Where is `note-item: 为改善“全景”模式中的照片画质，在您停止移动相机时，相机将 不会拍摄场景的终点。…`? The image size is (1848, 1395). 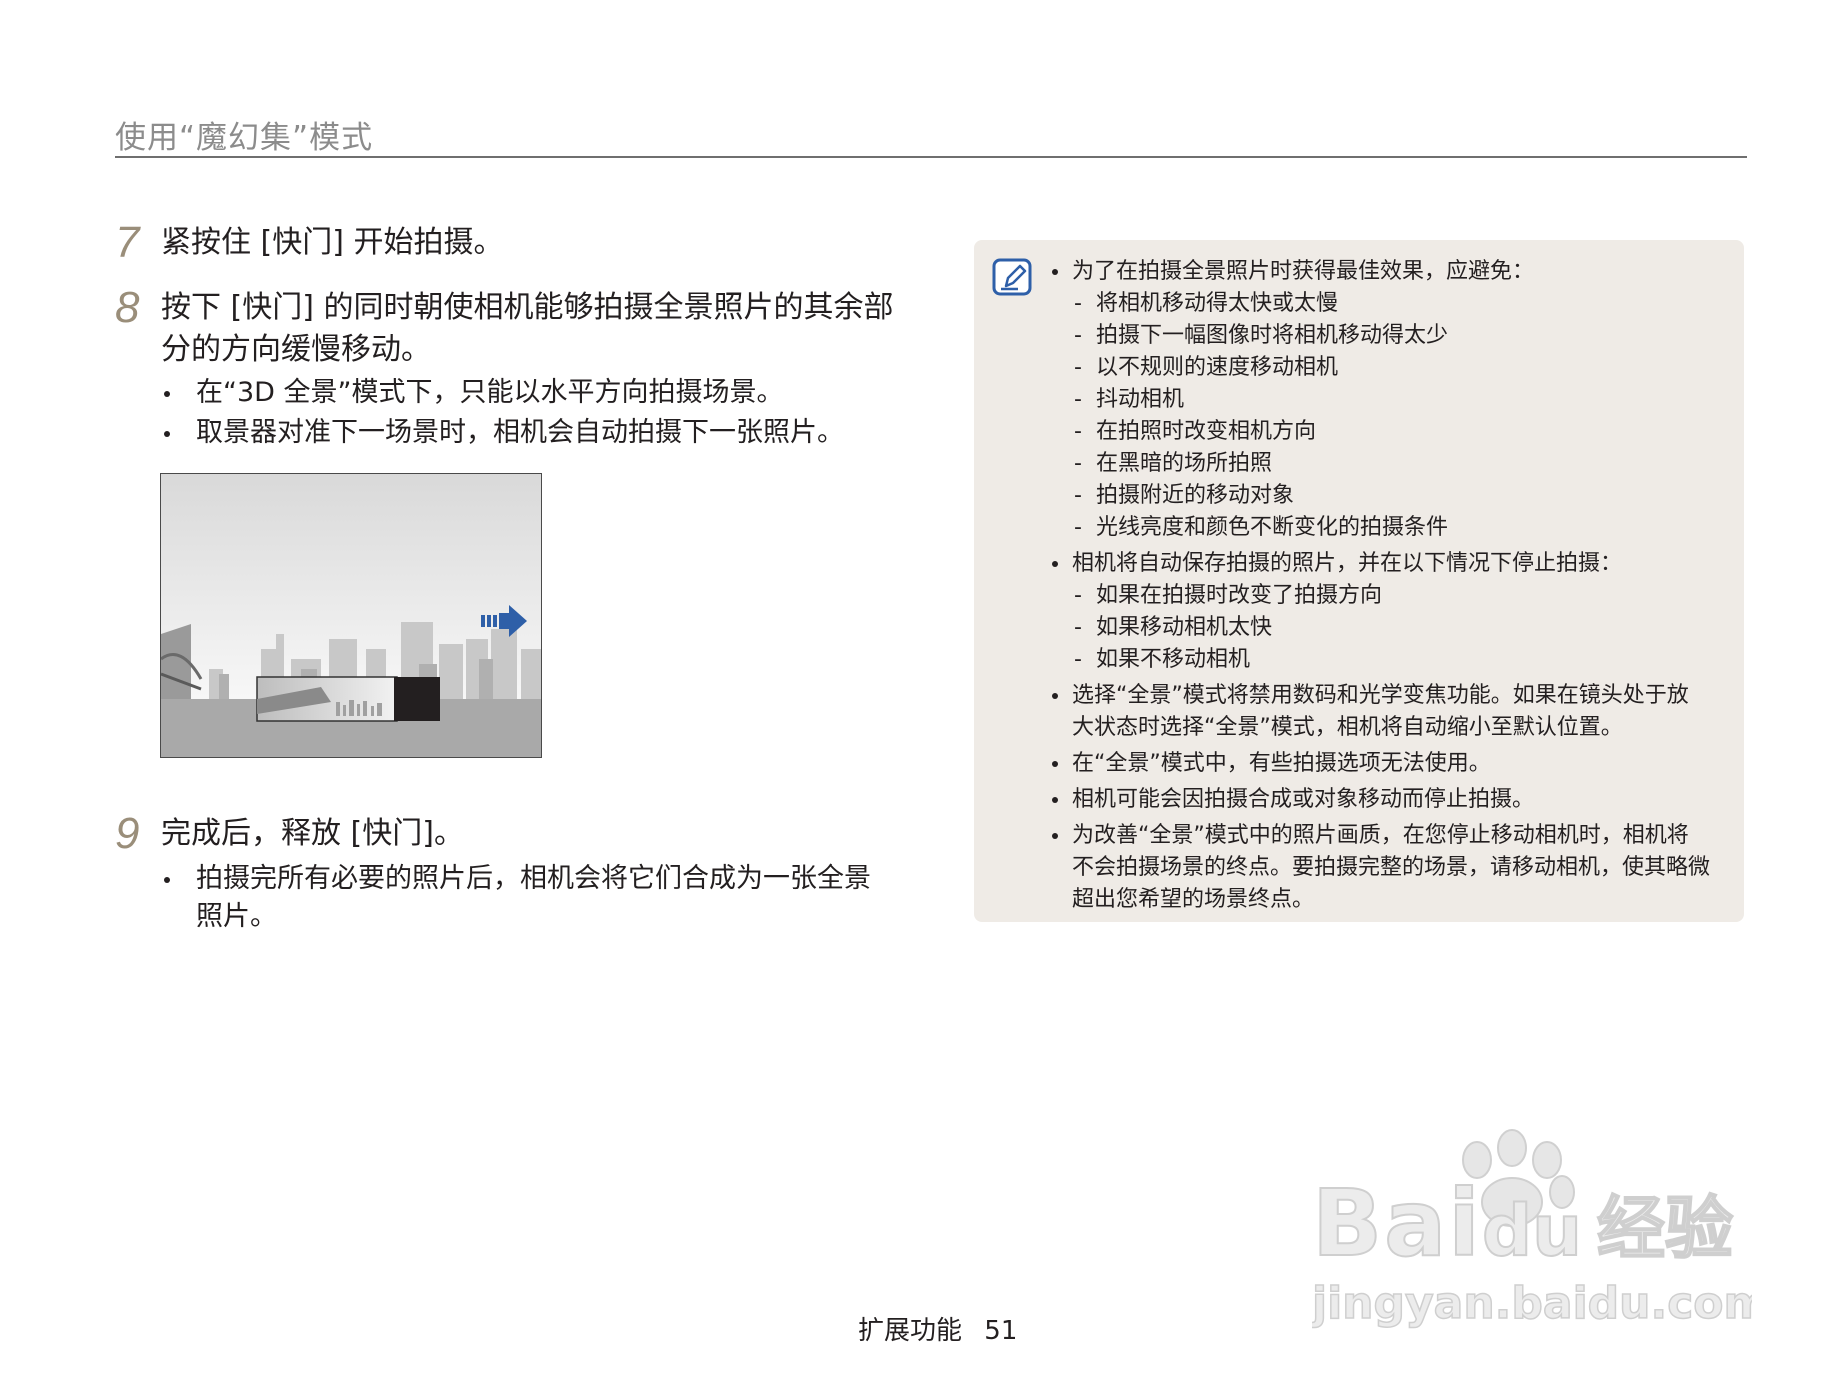 note-item: 为改善“全景”模式中的照片画质，在您停止移动相机时，相机将 不会拍摄场景的终点。… is located at coordinates (1390, 868).